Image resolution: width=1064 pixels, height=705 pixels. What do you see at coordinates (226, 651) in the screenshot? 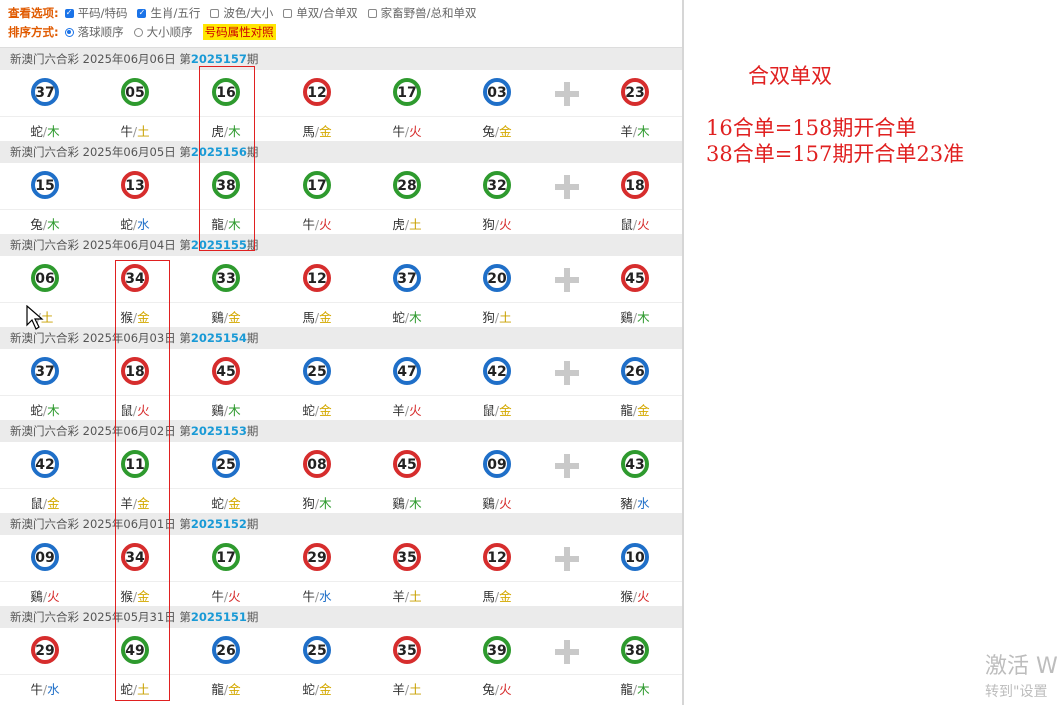
I see `ball-number: 26` at bounding box center [226, 651].